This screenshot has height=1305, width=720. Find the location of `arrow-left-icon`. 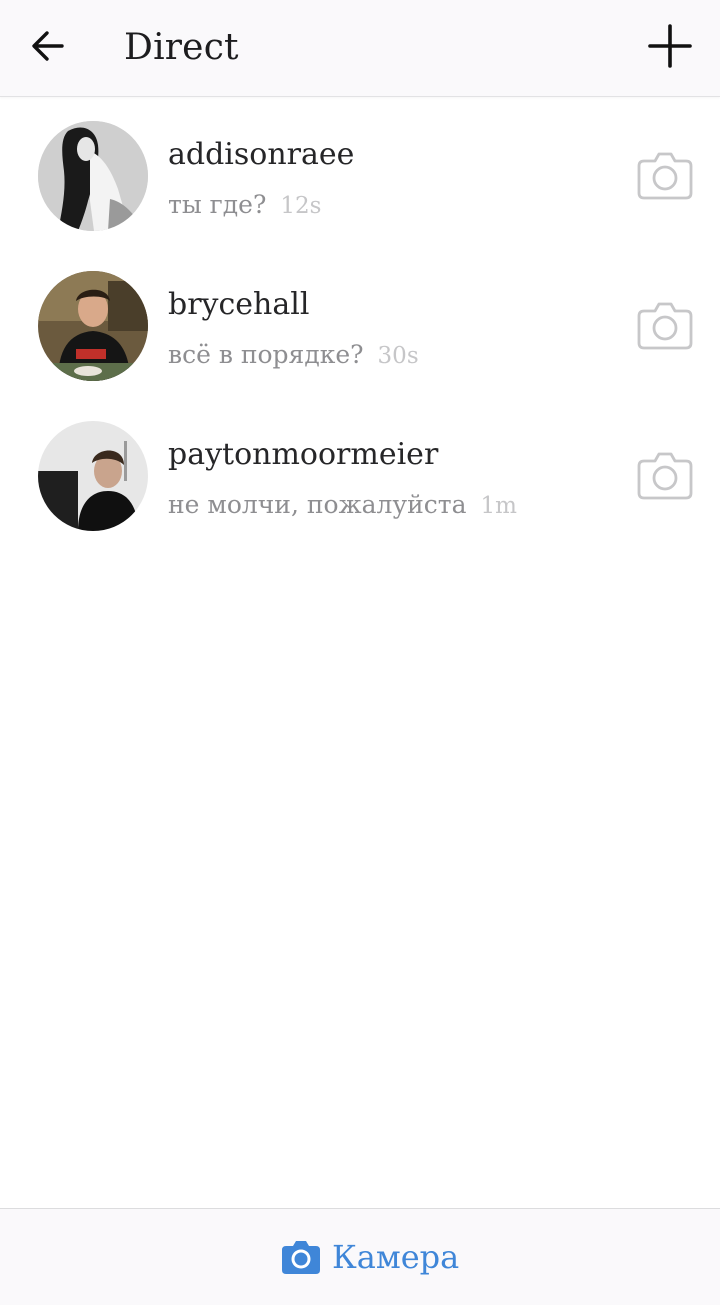

arrow-left-icon is located at coordinates (48, 46).